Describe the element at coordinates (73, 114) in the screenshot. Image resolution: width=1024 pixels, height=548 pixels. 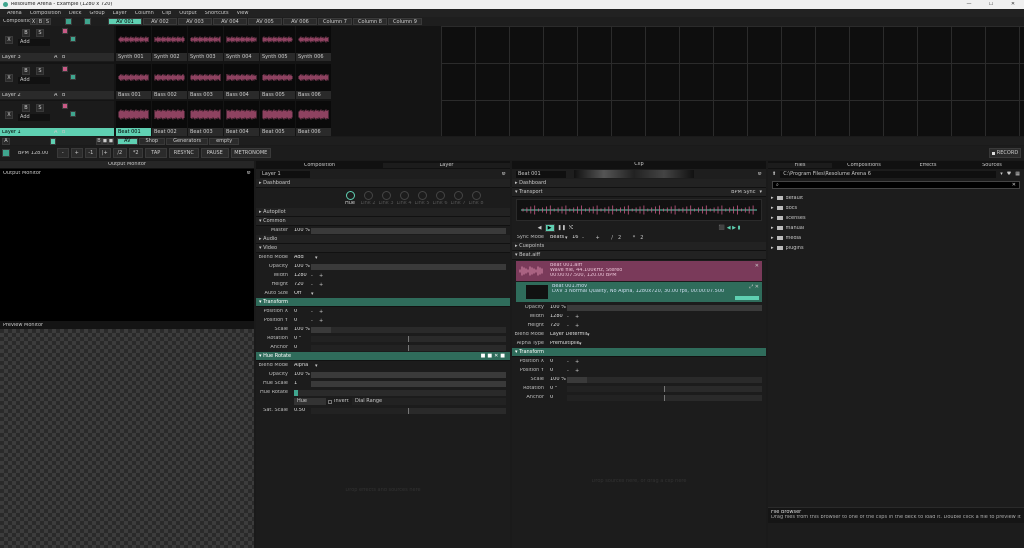
I see `layer-video-toggle` at that location.